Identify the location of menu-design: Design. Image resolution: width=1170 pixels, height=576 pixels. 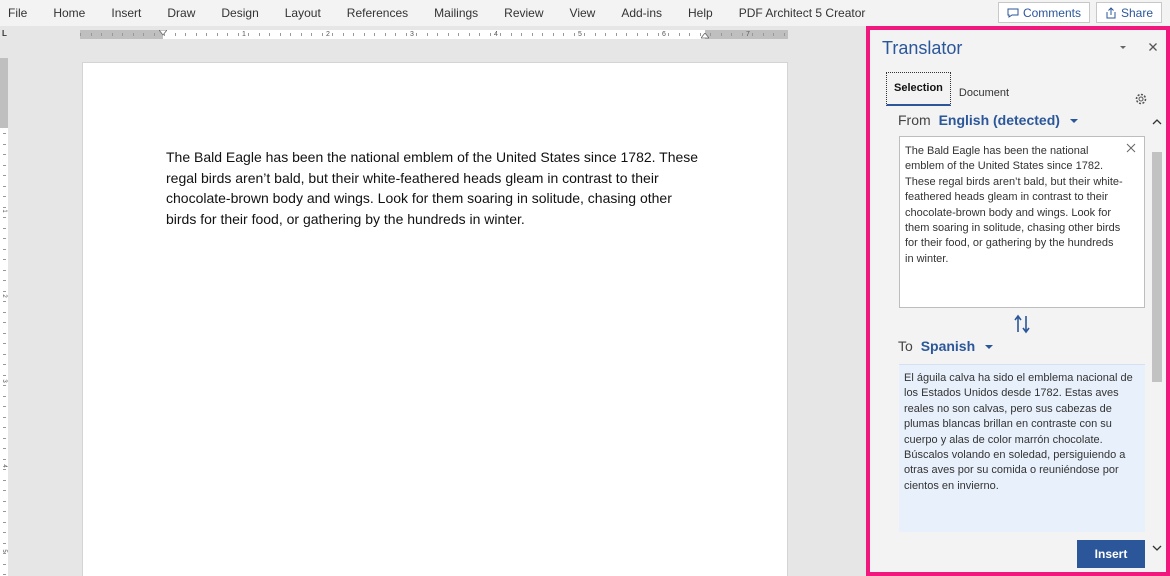
(239, 13).